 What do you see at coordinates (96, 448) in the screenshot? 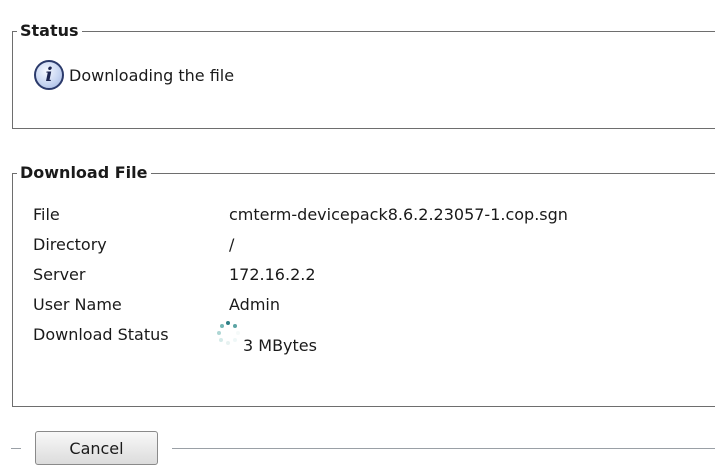
I see `cancel-button: Cancel` at bounding box center [96, 448].